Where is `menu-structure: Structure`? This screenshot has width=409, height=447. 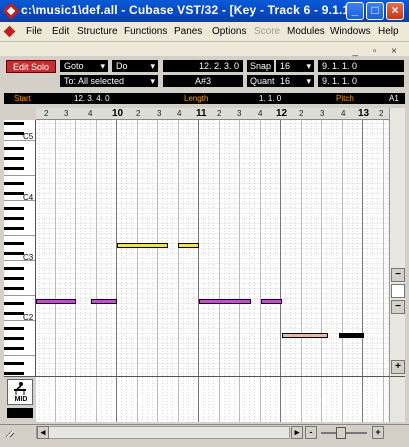 menu-structure: Structure is located at coordinates (97, 31).